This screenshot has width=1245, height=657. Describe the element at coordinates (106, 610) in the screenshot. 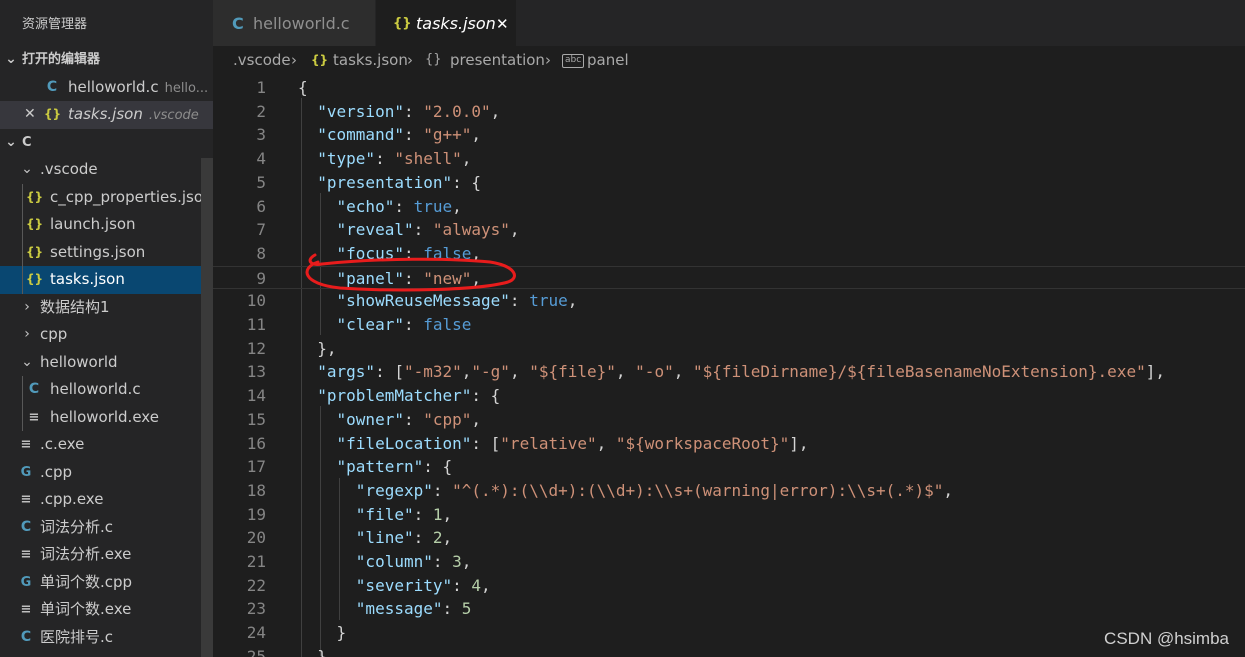

I see `tree-file: ≡ 单词个数.exe` at that location.